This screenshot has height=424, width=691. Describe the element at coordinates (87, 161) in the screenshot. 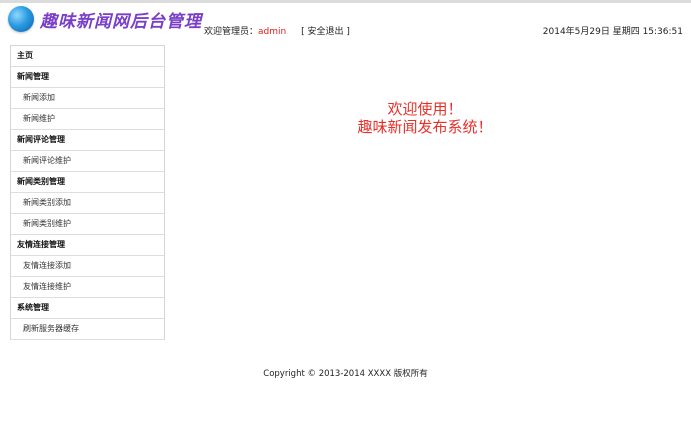

I see `sidebar-item-comment-maintain: 新闻评论维护` at that location.